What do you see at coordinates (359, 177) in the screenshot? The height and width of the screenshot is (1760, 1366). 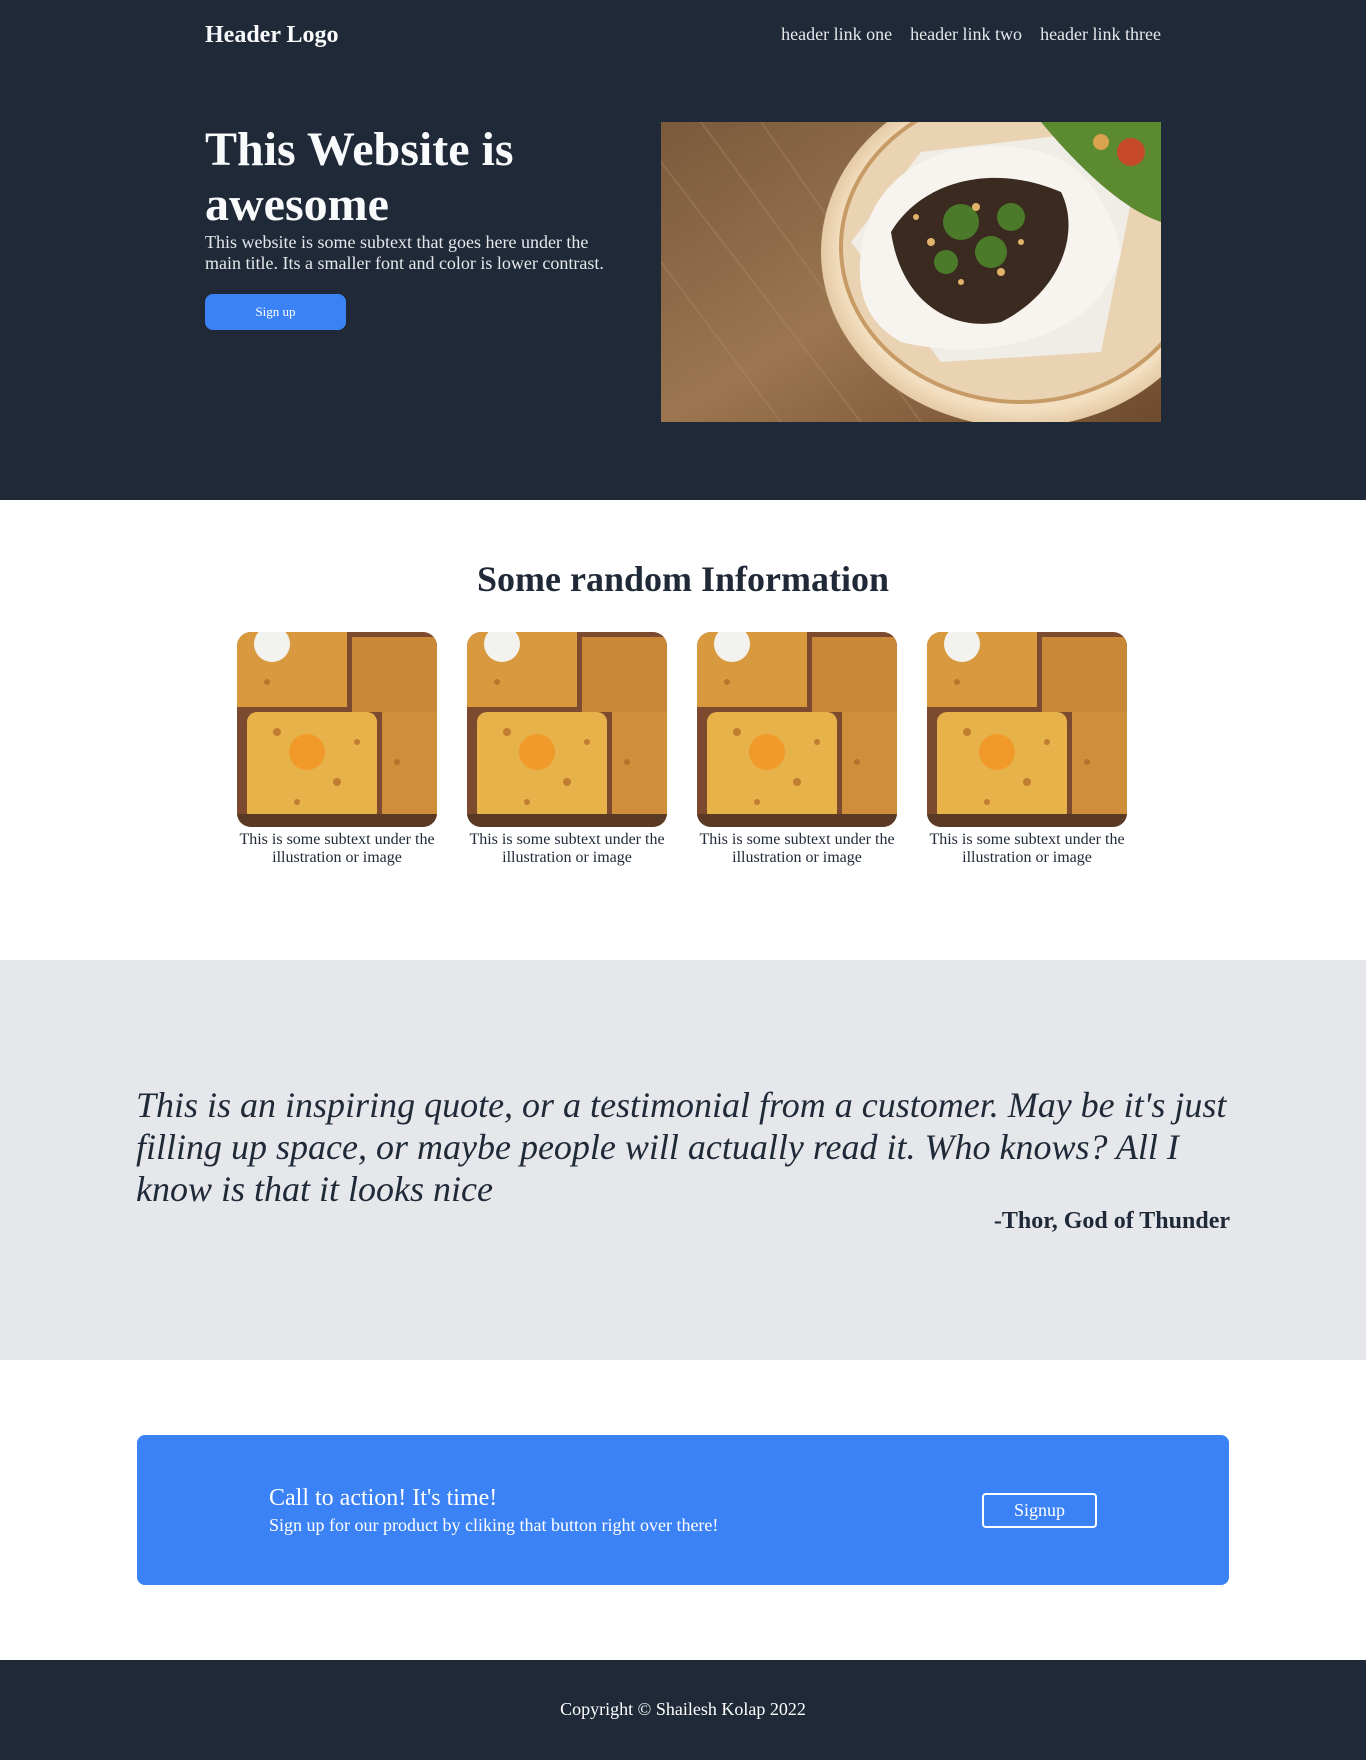 I see `hero-title: This Website is awesome` at bounding box center [359, 177].